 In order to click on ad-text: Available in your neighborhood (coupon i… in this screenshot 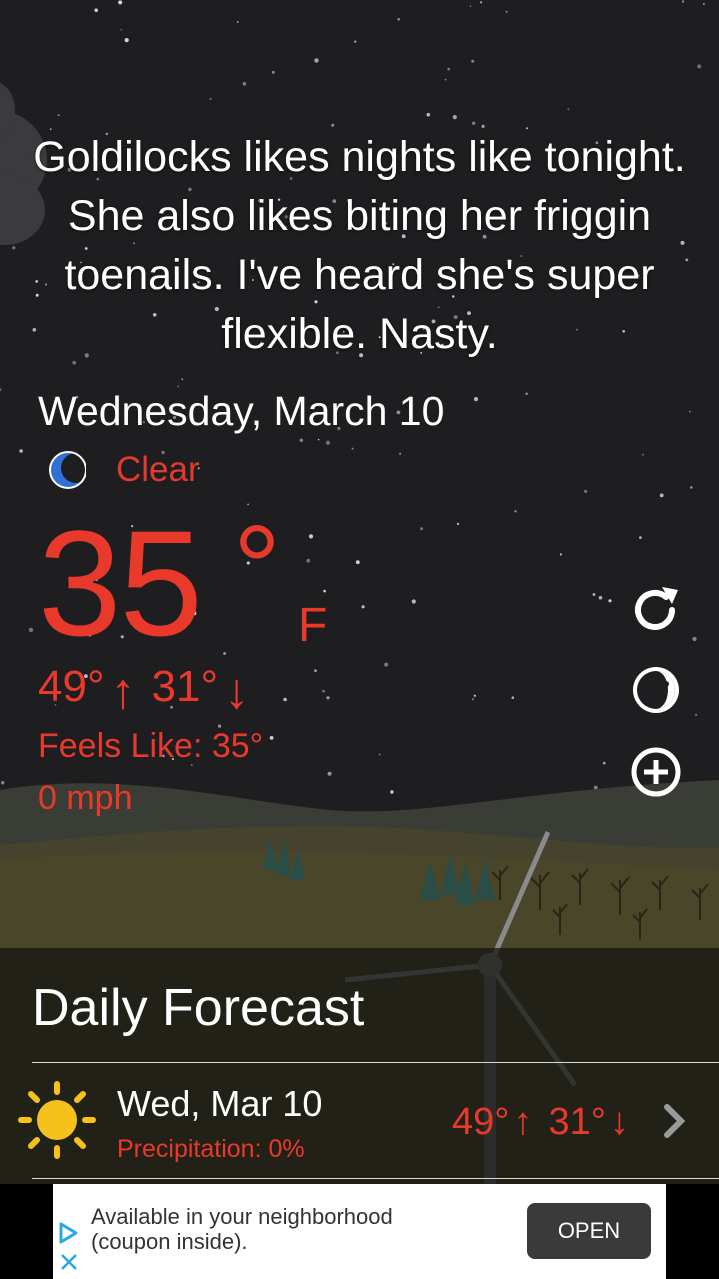, I will do `click(242, 1229)`.